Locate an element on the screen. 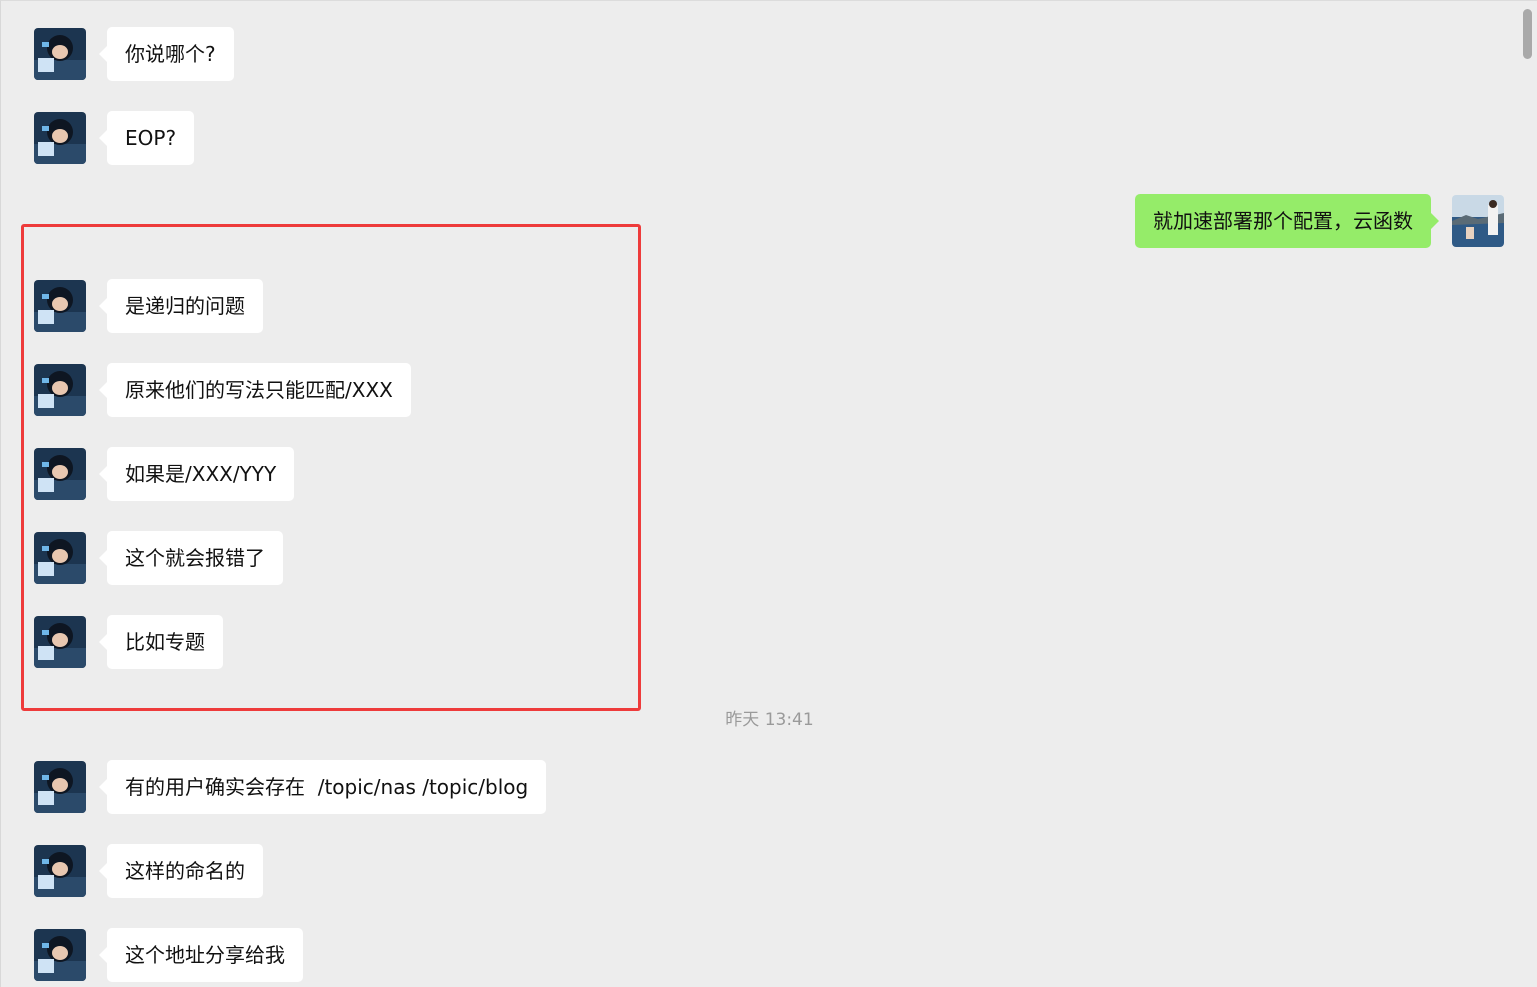  message-row: 有的用户确实会存在 /topic/nas /topic/blog is located at coordinates (351, 787).